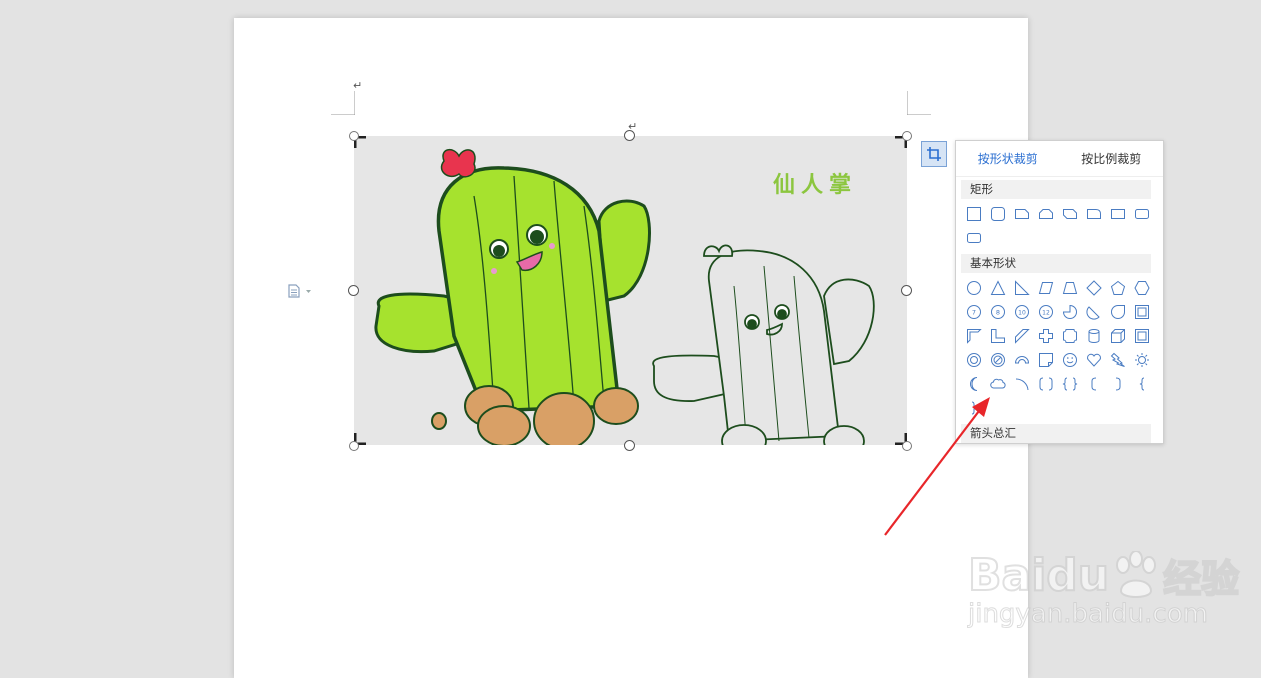  I want to click on block-arc-shape, so click(1022, 360).